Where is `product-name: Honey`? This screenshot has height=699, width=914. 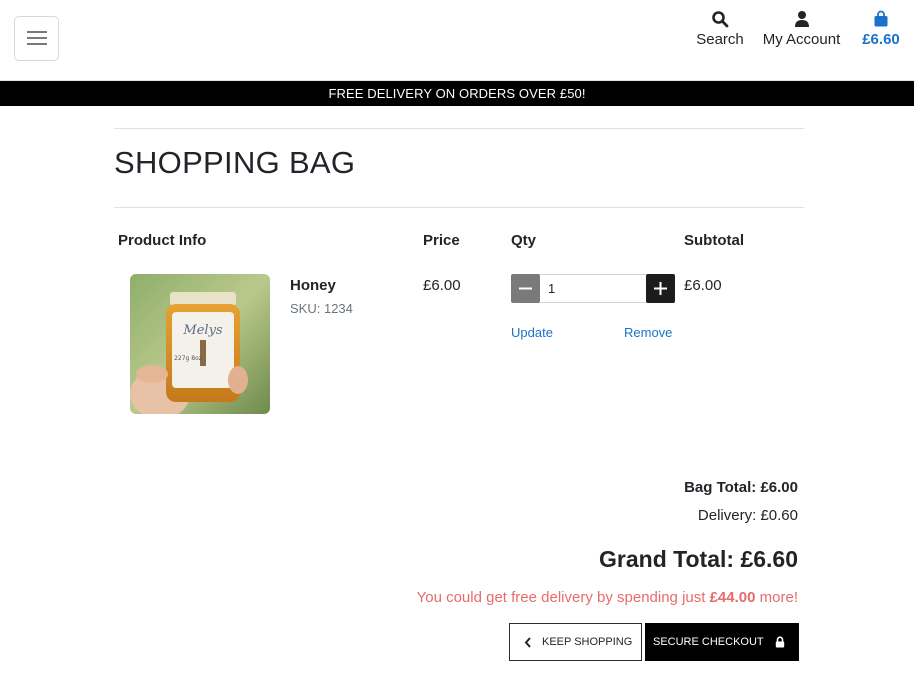
product-name: Honey is located at coordinates (313, 285).